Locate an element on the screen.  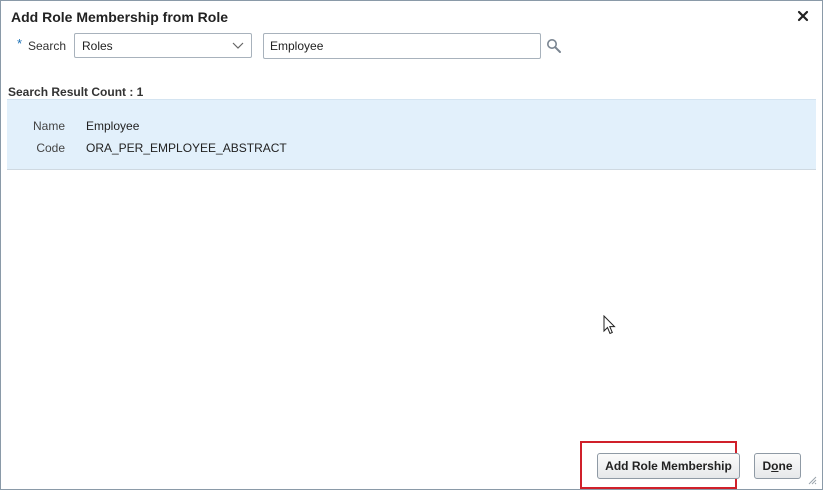
search-input is located at coordinates (402, 46).